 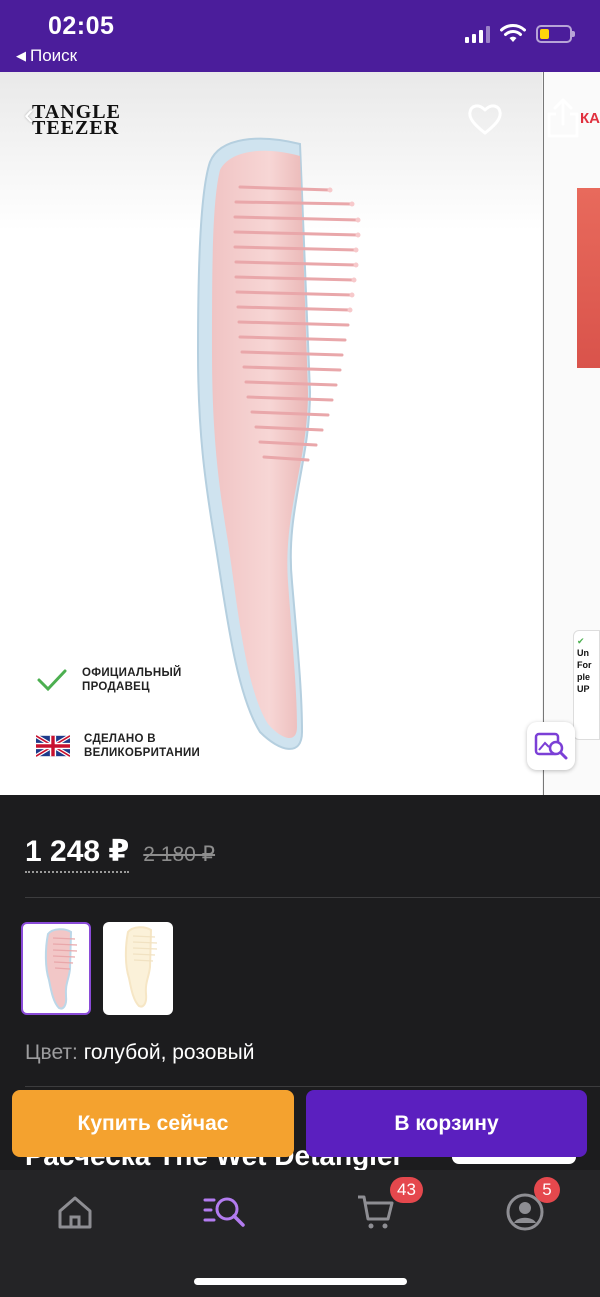 I want to click on color-value: голубой, розовый, so click(x=169, y=1052).